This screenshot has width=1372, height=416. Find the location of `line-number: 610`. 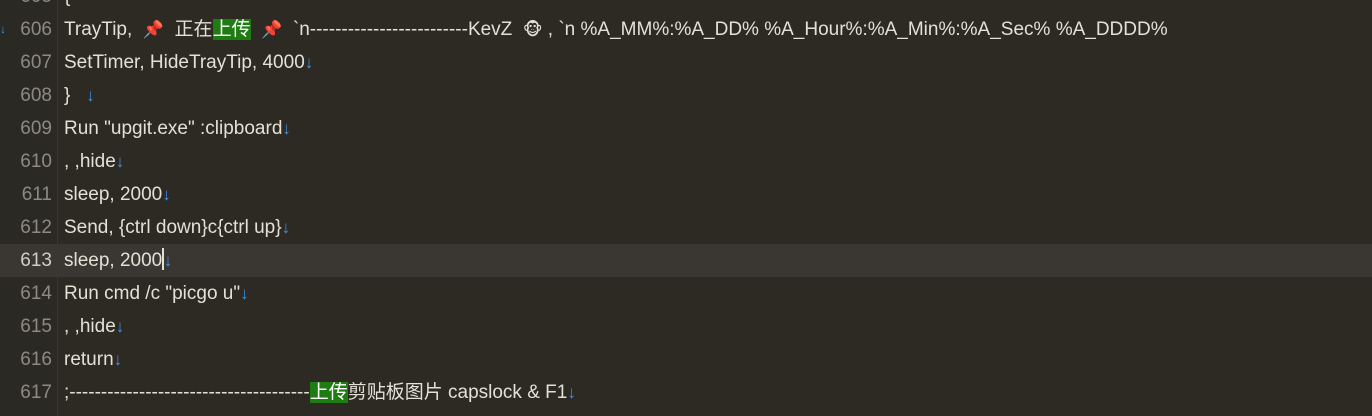

line-number: 610 is located at coordinates (36, 161).